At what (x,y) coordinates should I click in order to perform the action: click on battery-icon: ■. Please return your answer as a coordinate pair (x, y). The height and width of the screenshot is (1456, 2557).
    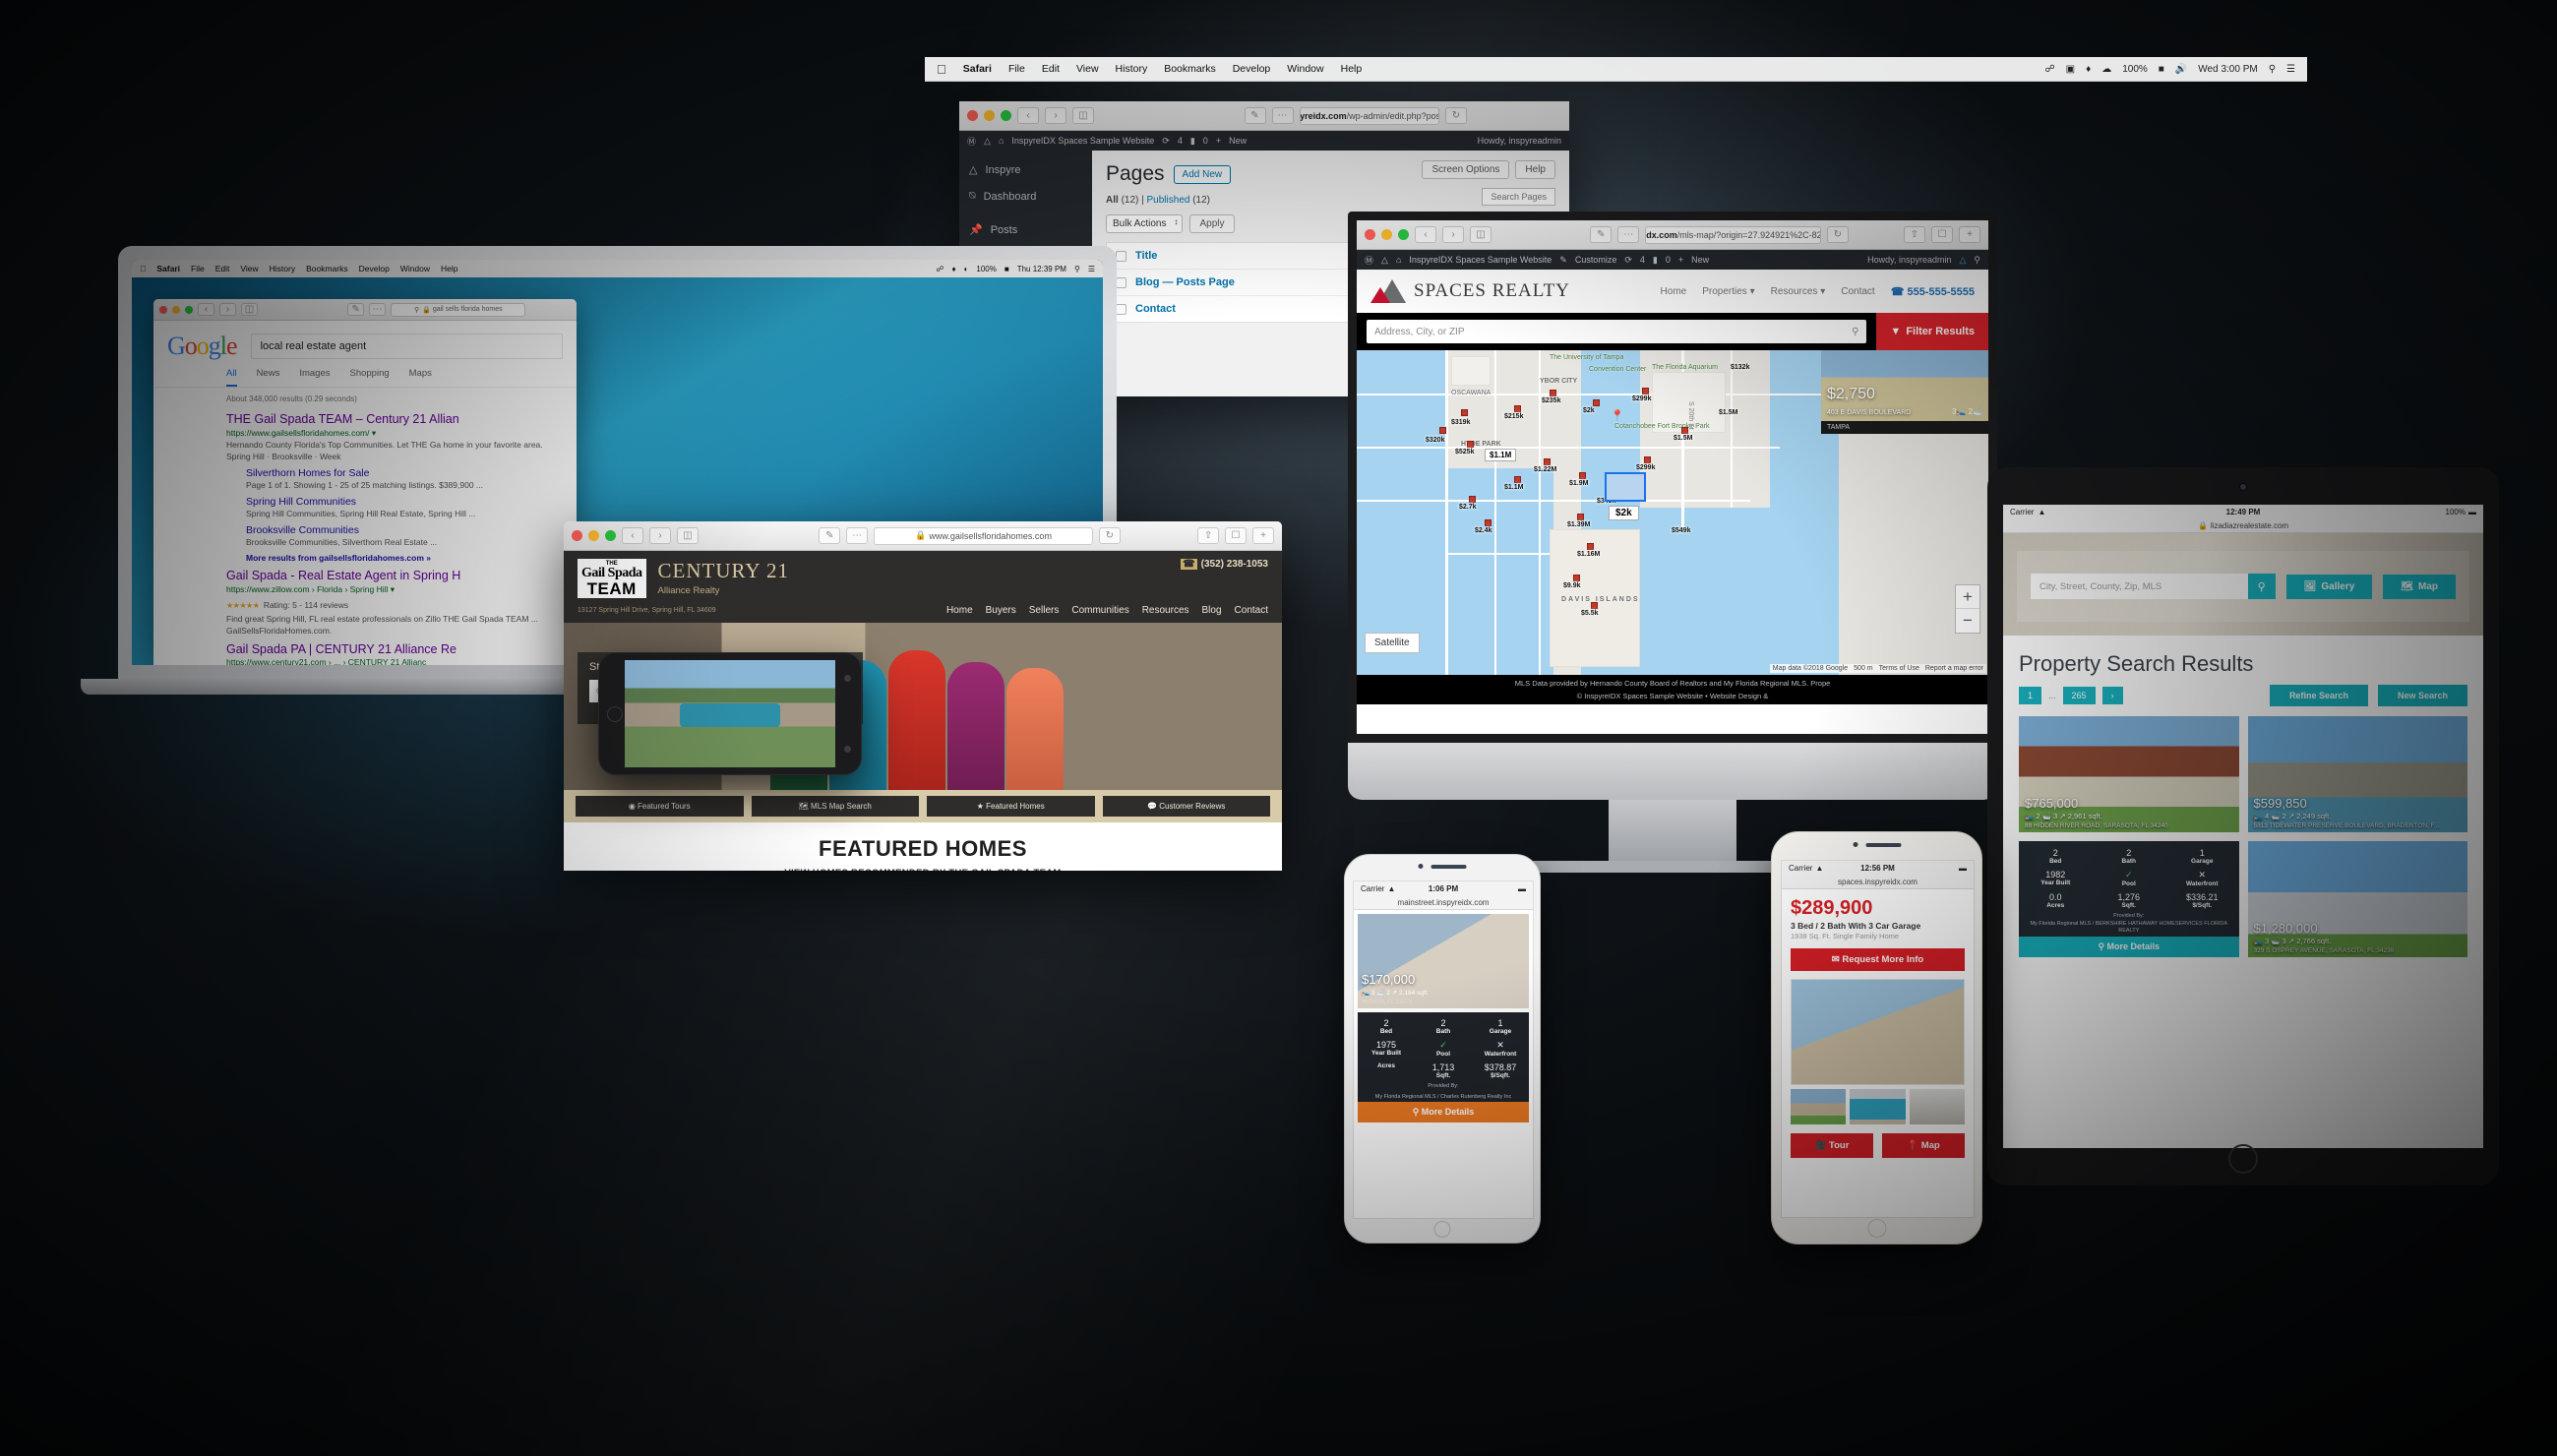
    Looking at the image, I should click on (2161, 69).